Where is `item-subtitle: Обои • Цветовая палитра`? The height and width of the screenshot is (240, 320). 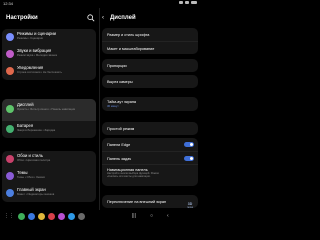 item-subtitle: Обои • Цветовая палитра is located at coordinates (34, 159).